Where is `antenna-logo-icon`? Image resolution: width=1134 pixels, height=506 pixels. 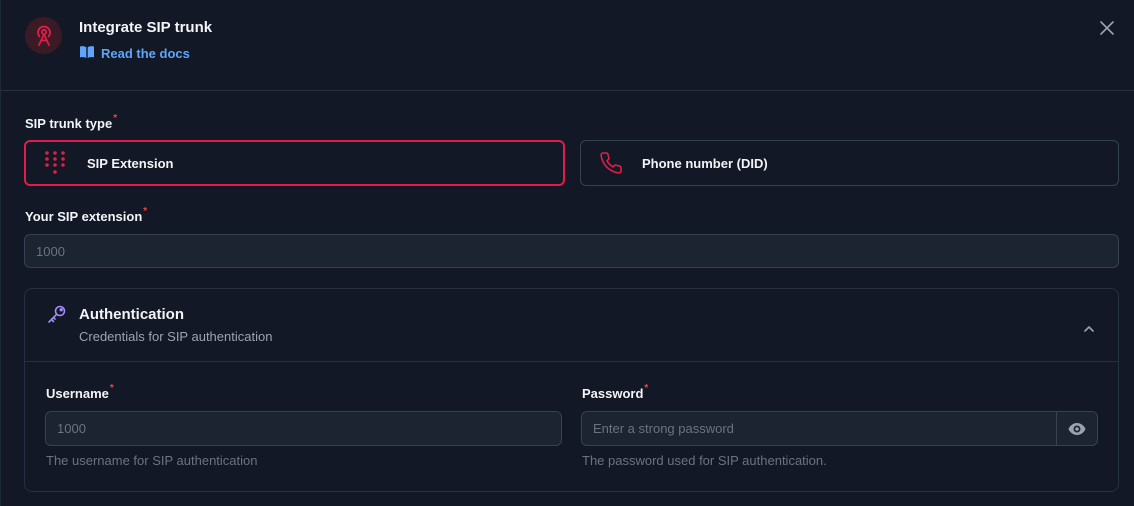 antenna-logo-icon is located at coordinates (43, 35).